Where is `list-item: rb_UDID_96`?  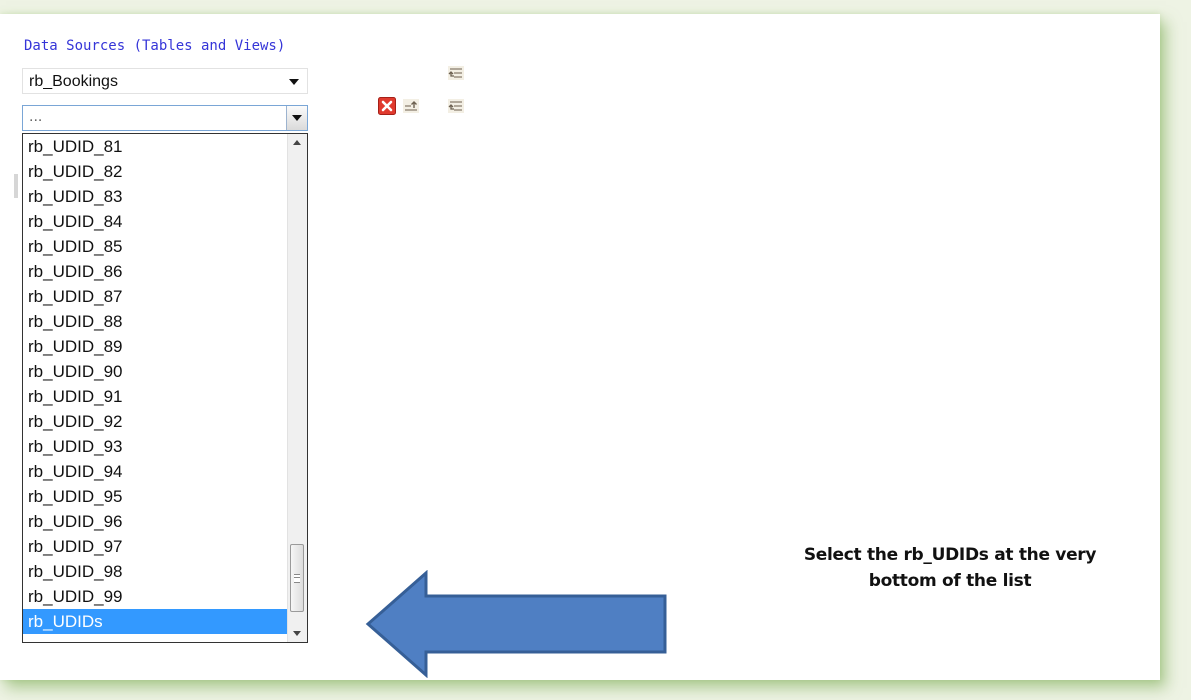
list-item: rb_UDID_96 is located at coordinates (155, 521).